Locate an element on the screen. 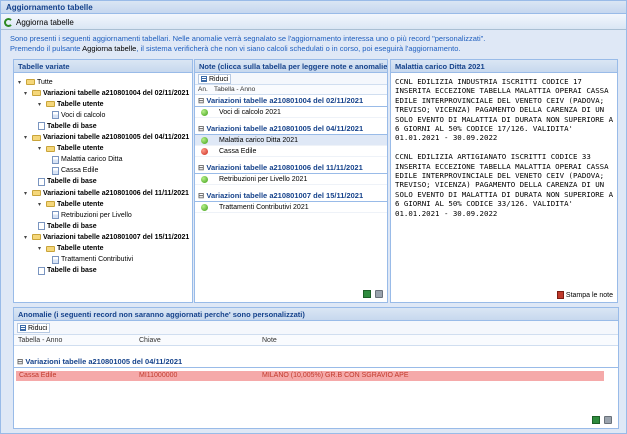 Image resolution: width=627 pixels, height=434 pixels. info-line-2-pre: Premendo il pulsante is located at coordinates (46, 48).